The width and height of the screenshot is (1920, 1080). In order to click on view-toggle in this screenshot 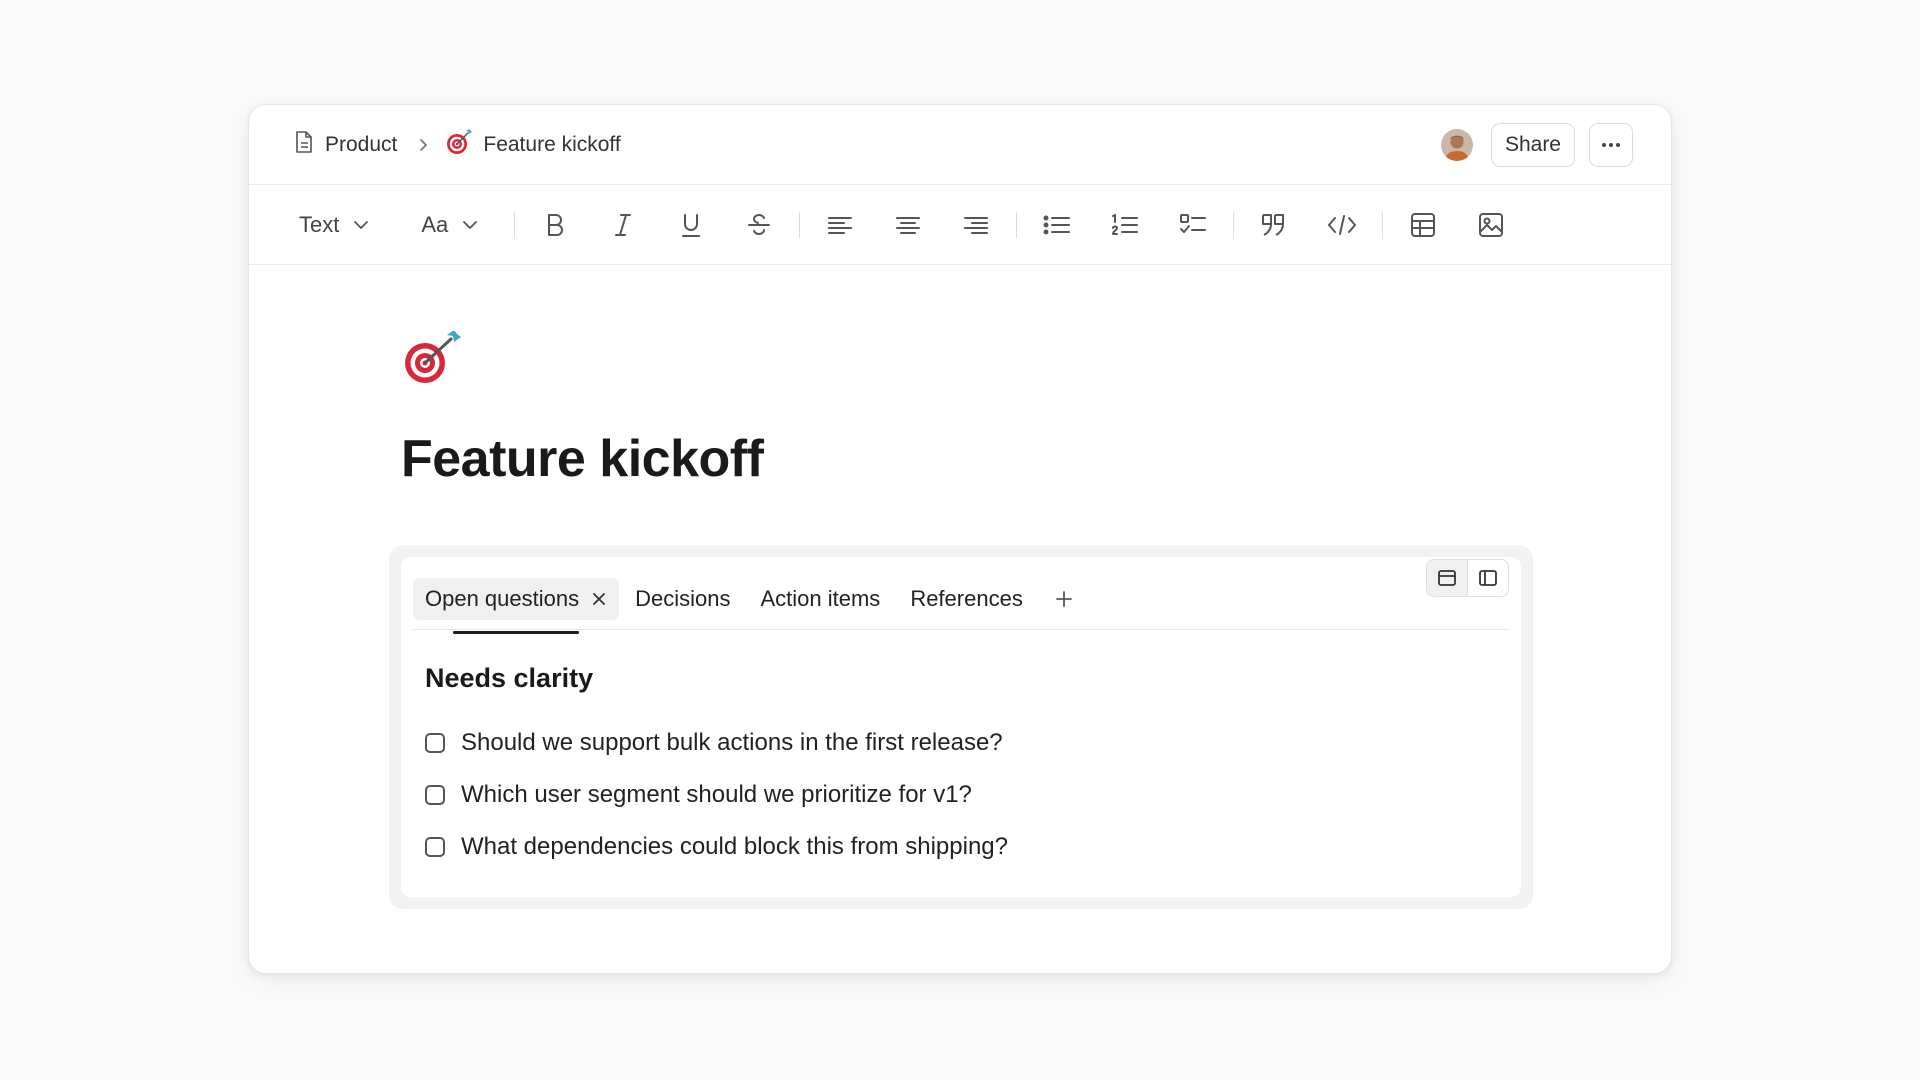, I will do `click(1467, 578)`.